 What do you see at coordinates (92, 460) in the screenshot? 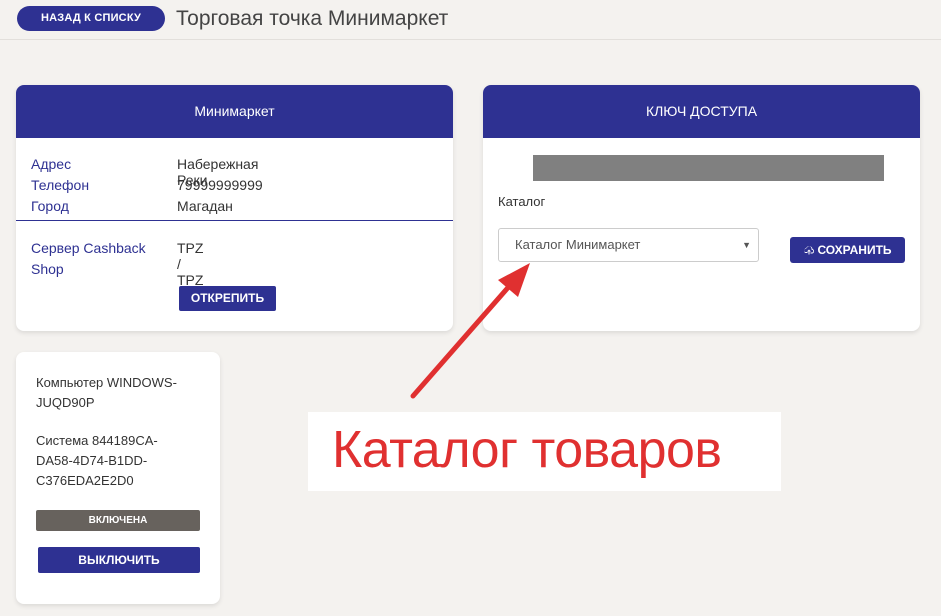
I see `system-id-line2: DA58-4D74-B1DD-` at bounding box center [92, 460].